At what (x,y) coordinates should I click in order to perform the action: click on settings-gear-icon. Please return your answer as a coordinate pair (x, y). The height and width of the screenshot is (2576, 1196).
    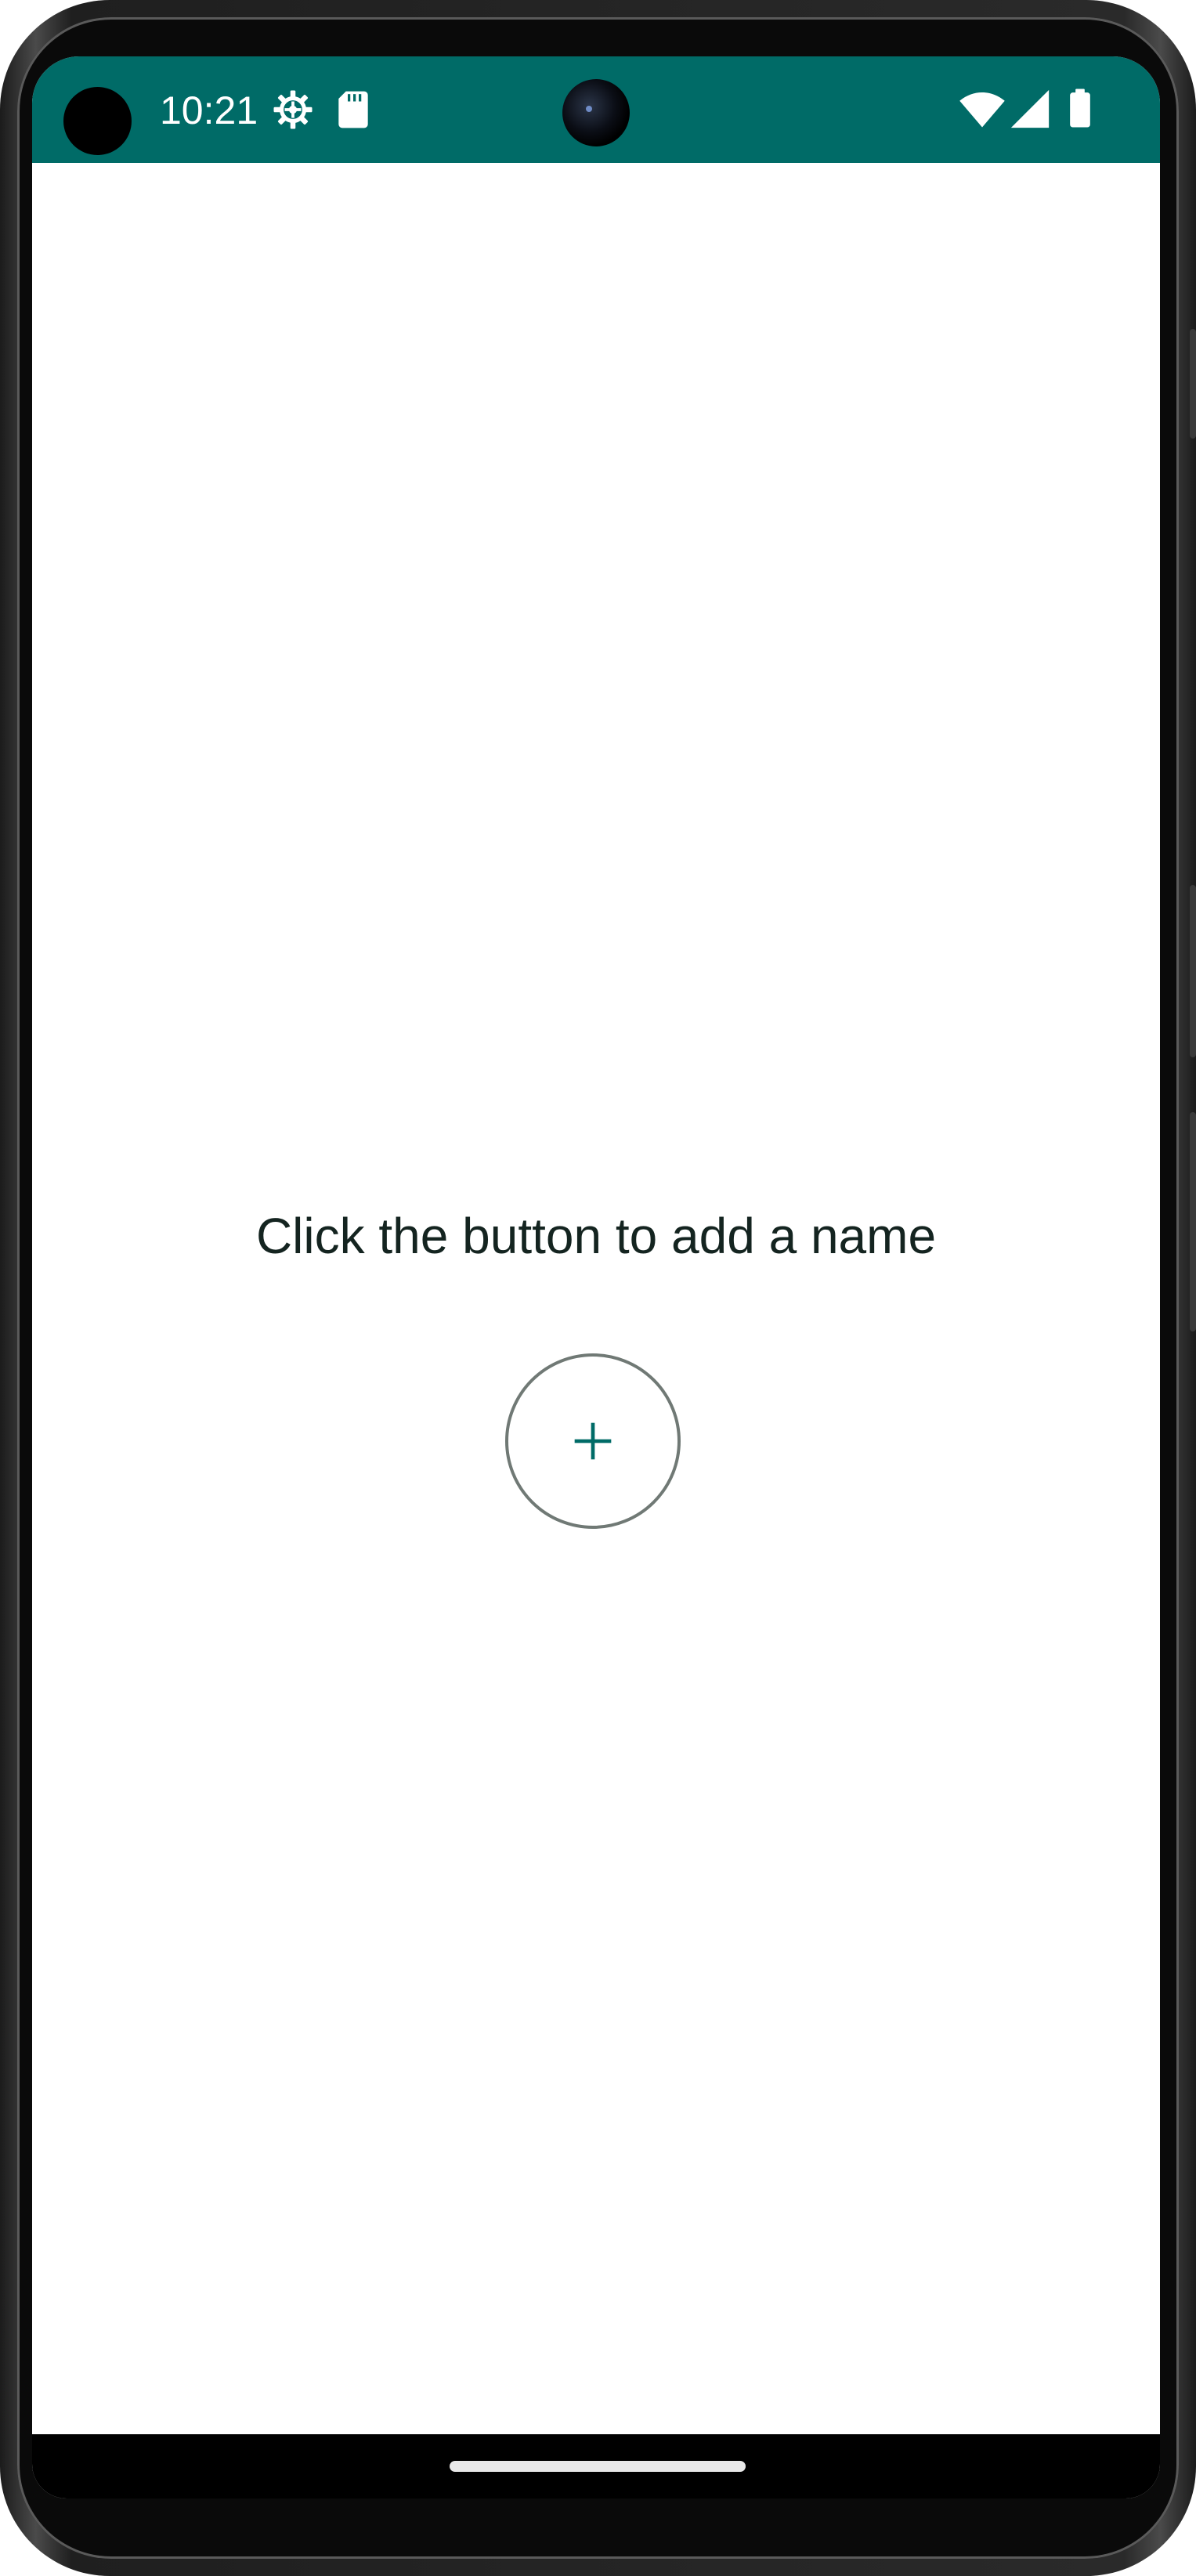
    Looking at the image, I should click on (293, 109).